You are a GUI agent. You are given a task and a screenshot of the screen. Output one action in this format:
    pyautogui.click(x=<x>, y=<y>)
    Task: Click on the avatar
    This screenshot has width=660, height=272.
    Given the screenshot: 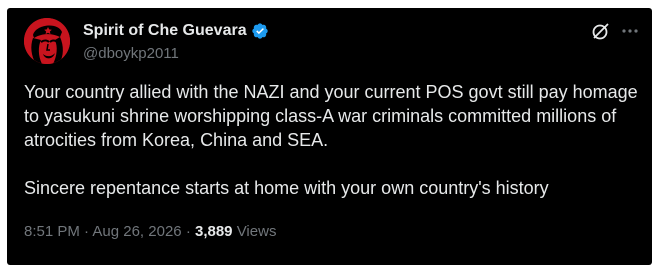 What is the action you would take?
    pyautogui.click(x=47, y=41)
    